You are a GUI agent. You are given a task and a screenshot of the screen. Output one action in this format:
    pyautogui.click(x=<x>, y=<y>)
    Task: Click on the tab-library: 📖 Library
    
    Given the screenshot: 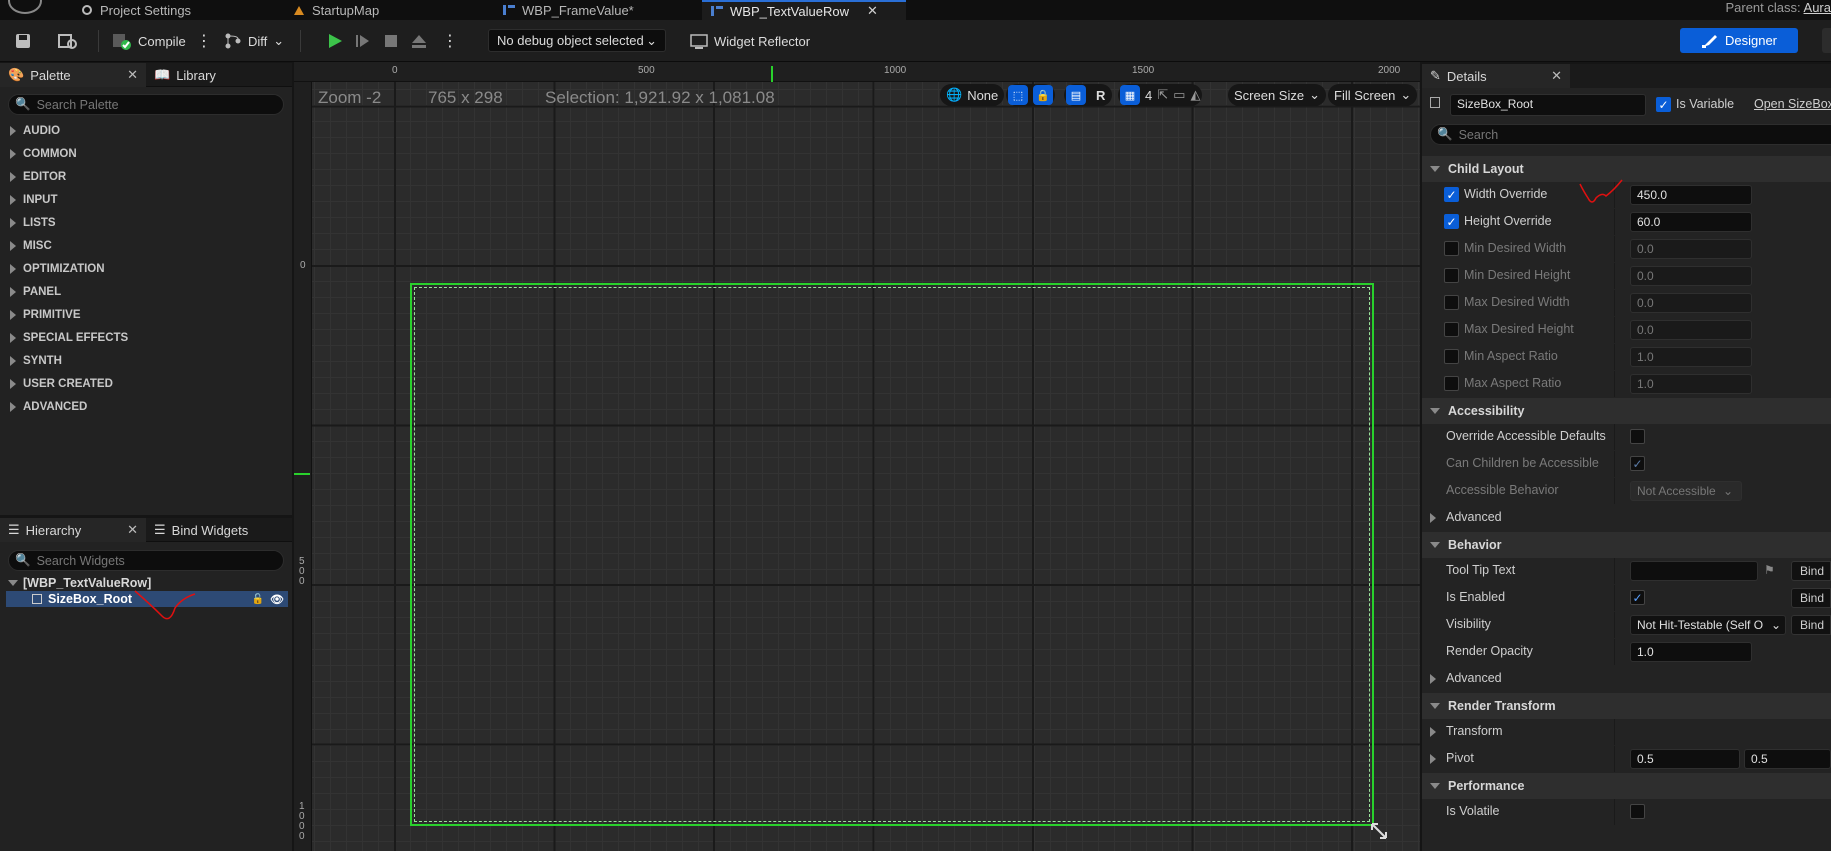 What is the action you would take?
    pyautogui.click(x=219, y=75)
    